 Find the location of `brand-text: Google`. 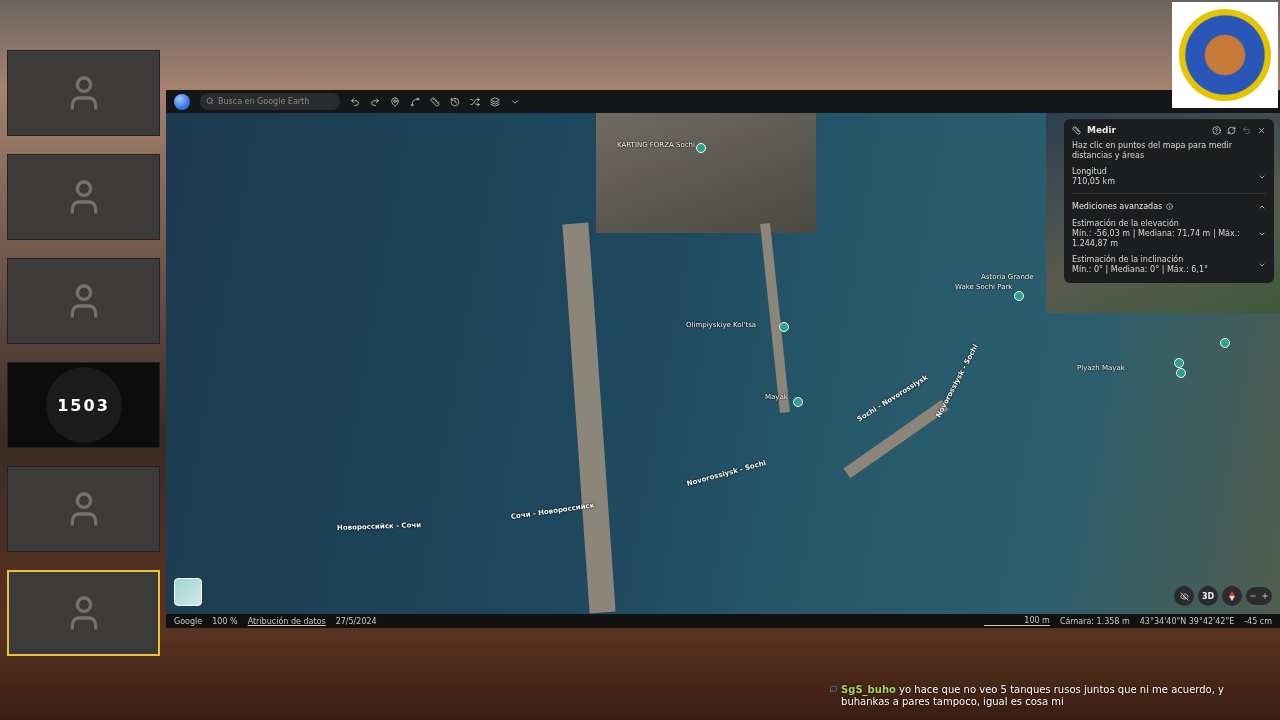

brand-text: Google is located at coordinates (188, 621).